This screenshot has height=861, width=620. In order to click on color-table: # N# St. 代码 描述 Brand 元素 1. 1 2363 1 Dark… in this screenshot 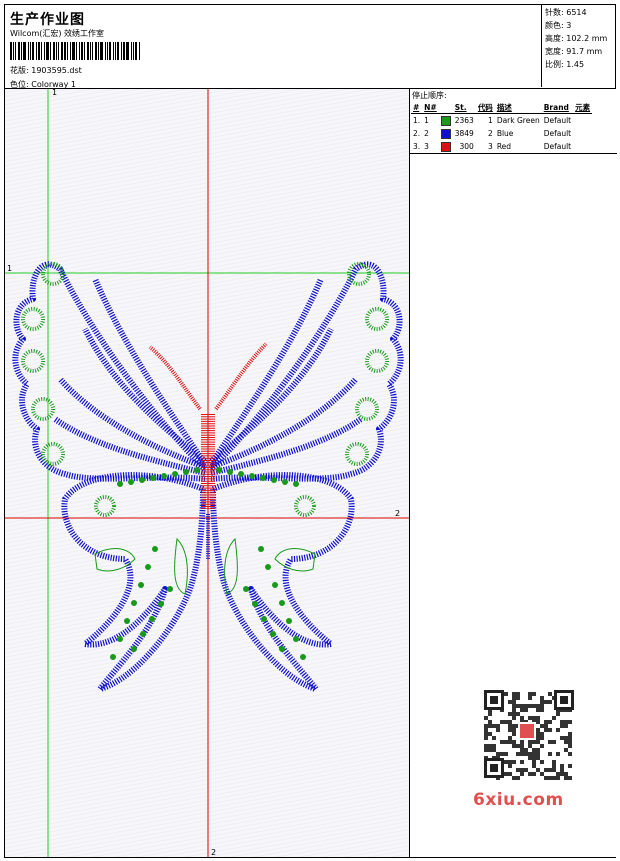, I will do `click(502, 127)`.